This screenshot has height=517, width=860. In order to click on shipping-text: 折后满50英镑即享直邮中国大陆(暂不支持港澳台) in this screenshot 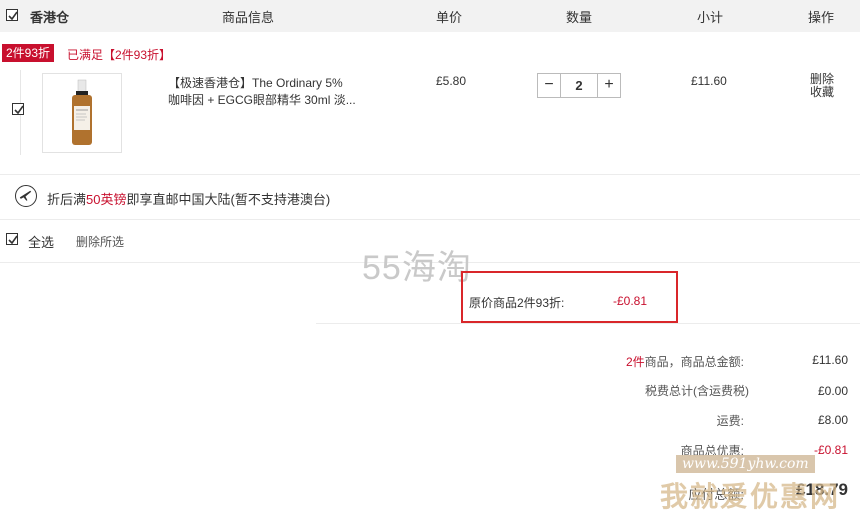, I will do `click(188, 198)`.